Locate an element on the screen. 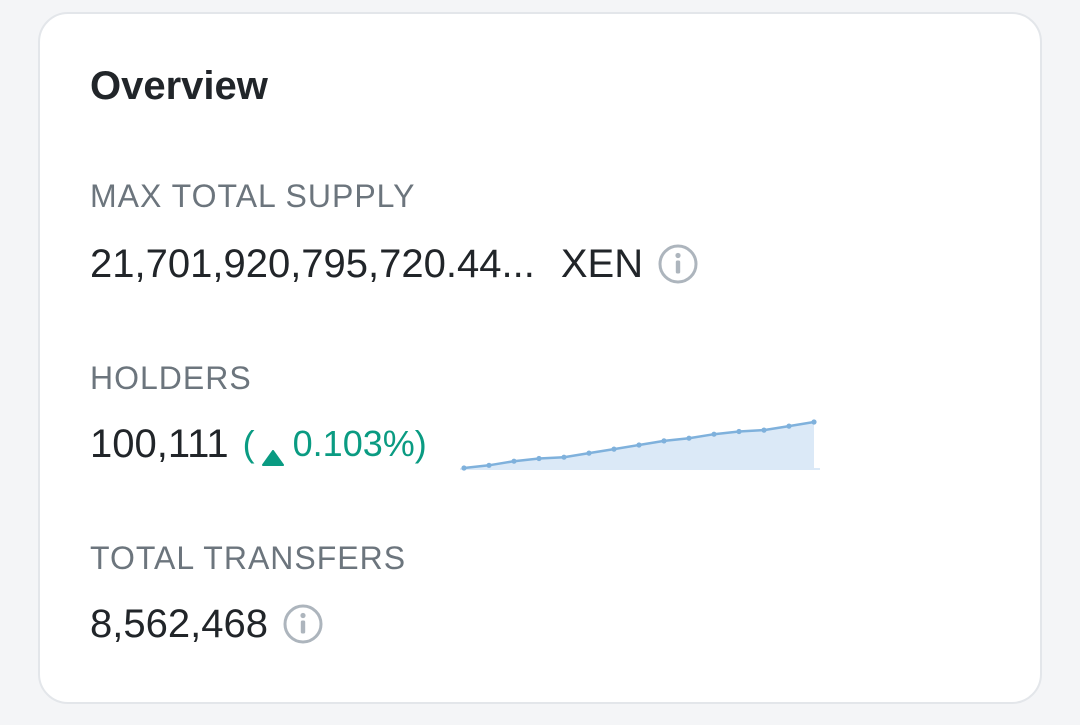  max-total-supply-row: 21,701,920,795,720.44... XEN is located at coordinates (394, 264).